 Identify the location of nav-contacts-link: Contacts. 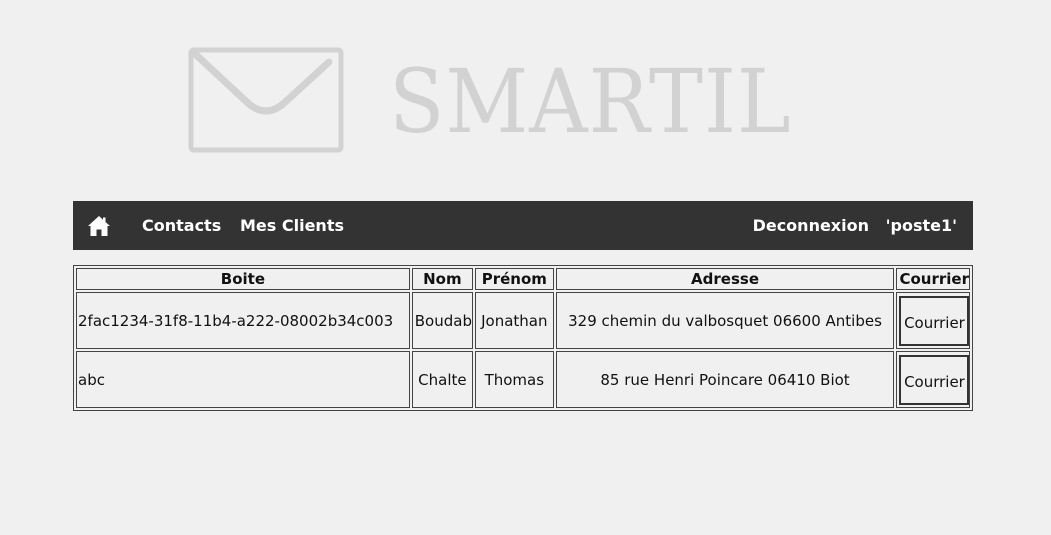
(181, 225).